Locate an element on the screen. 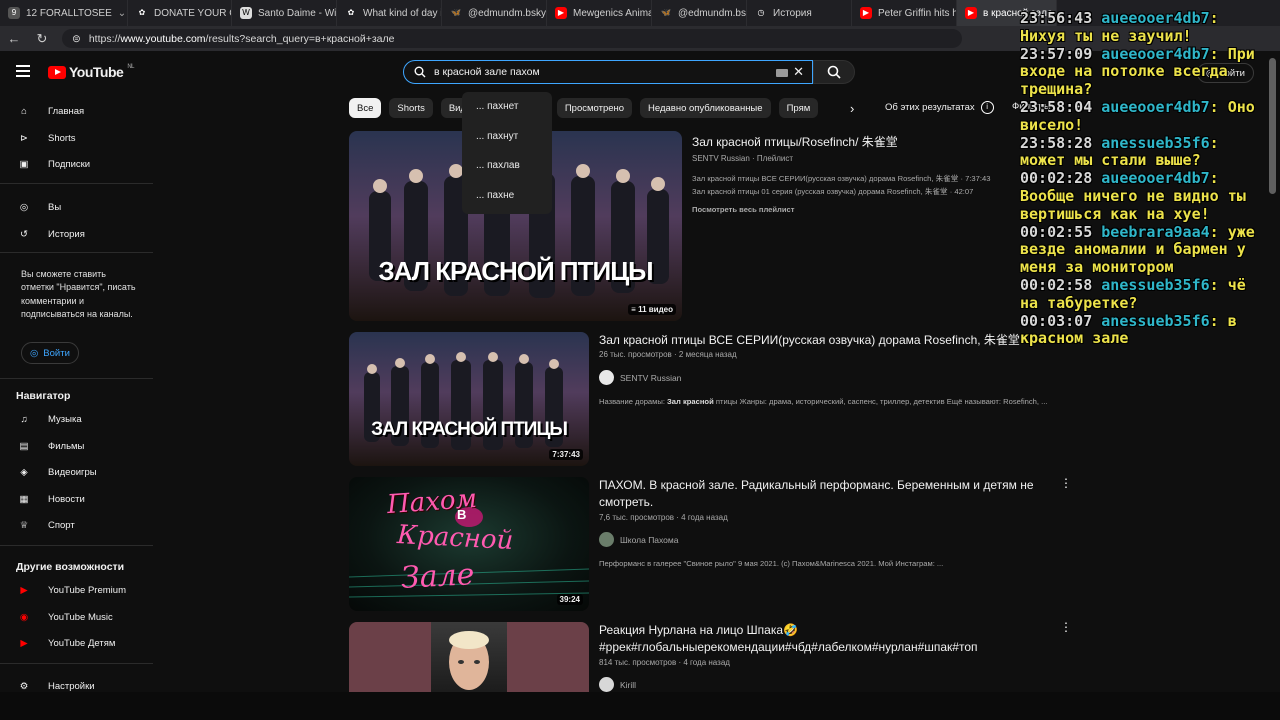 This screenshot has height=720, width=1280. suggestion-item: ... пахне is located at coordinates (507, 202).